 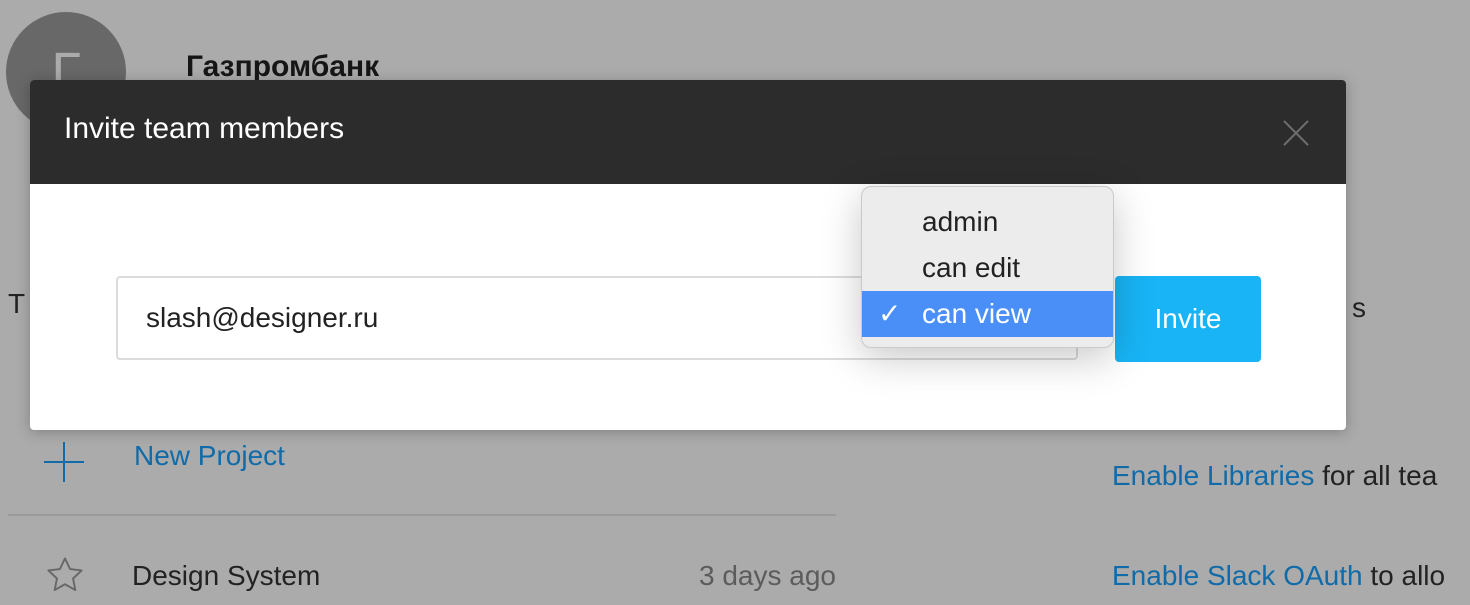 I want to click on role-option-admin: admin, so click(x=987, y=222).